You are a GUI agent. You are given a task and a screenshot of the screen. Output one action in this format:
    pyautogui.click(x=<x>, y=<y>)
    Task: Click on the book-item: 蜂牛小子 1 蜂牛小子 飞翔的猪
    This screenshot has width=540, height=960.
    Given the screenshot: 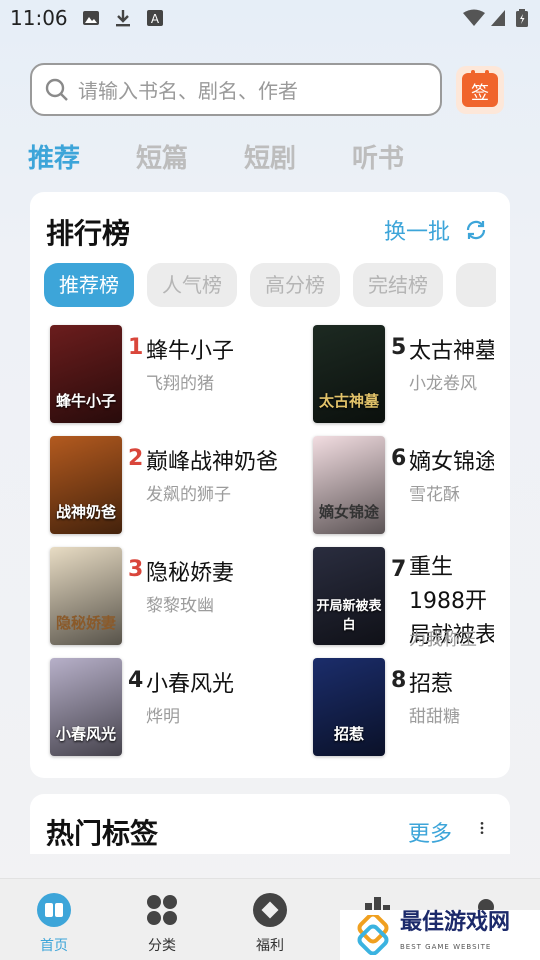 What is the action you would take?
    pyautogui.click(x=170, y=375)
    